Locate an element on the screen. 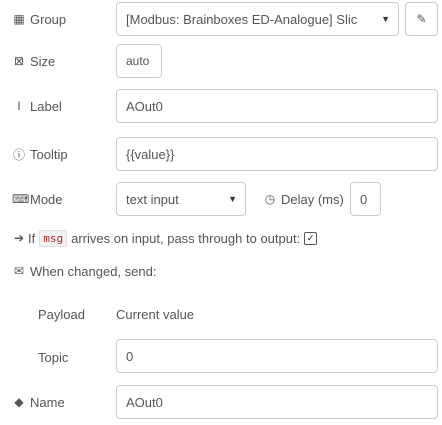 The height and width of the screenshot is (425, 442). size-label: ⊠ Size is located at coordinates (33, 61).